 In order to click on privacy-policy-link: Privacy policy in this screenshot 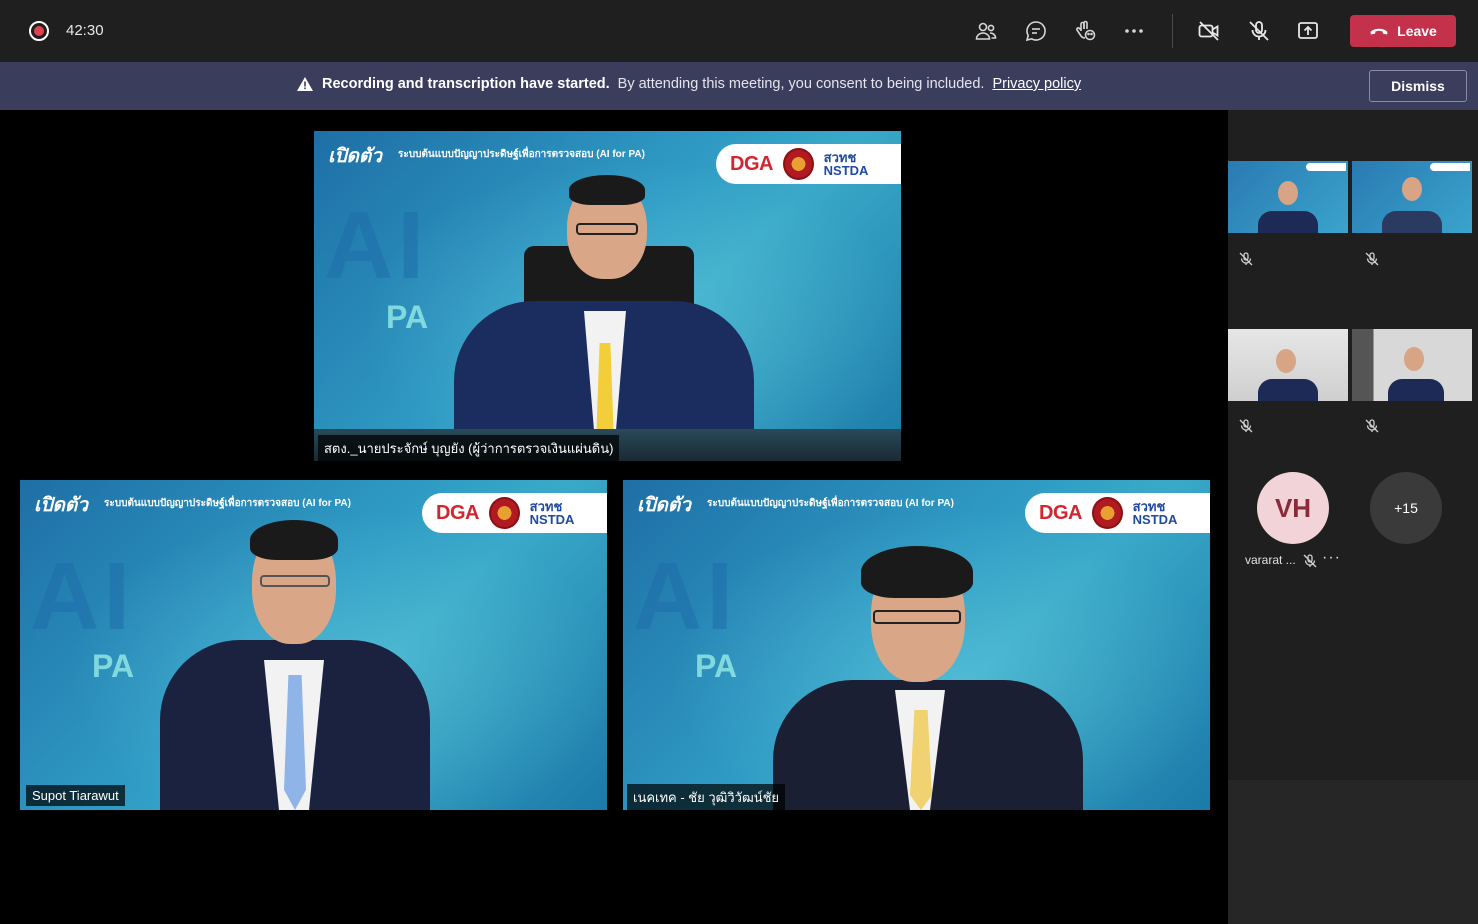, I will do `click(1036, 84)`.